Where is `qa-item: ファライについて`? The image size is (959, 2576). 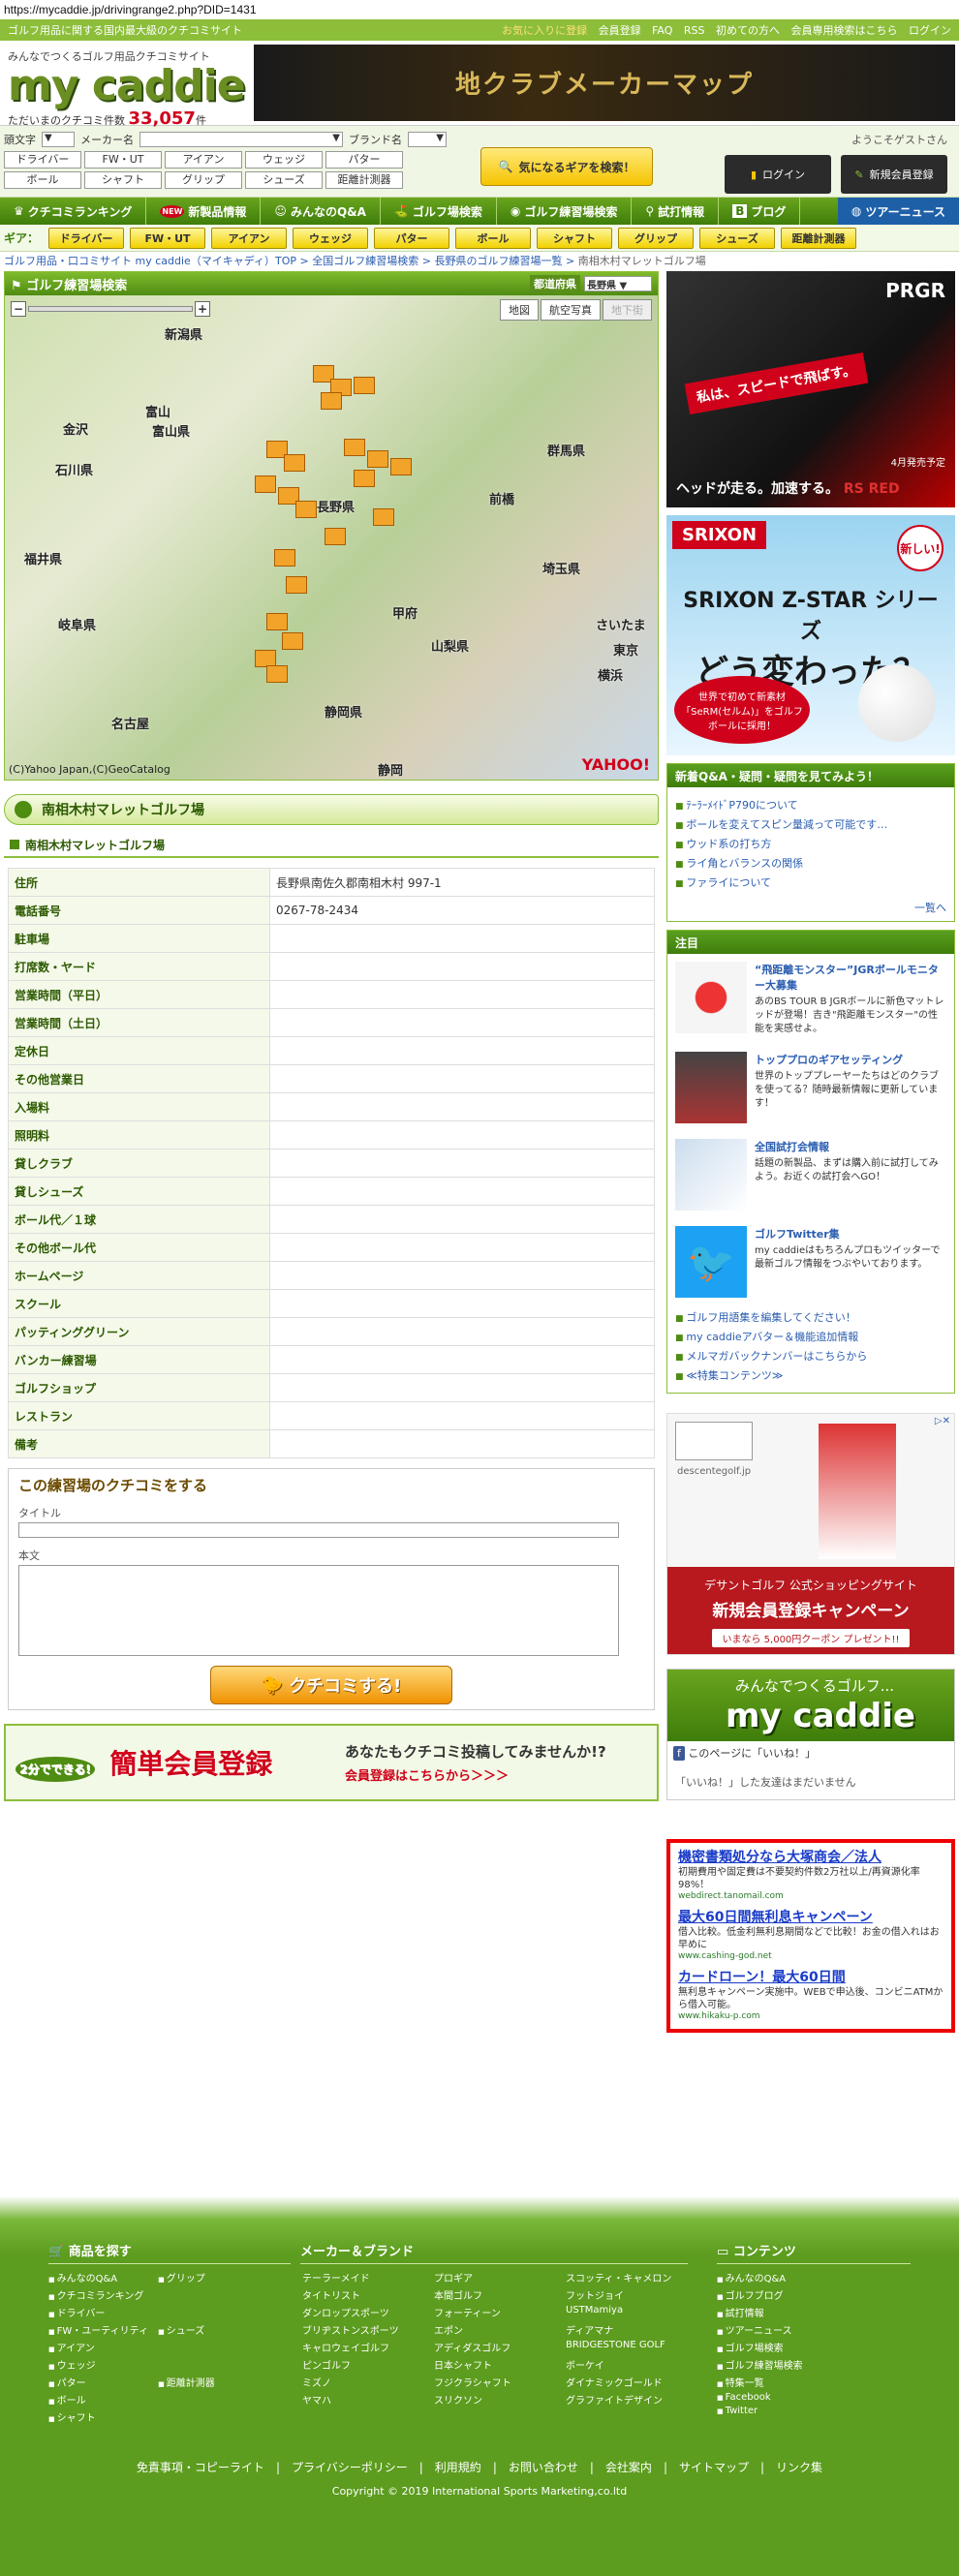 qa-item: ファライについて is located at coordinates (810, 882).